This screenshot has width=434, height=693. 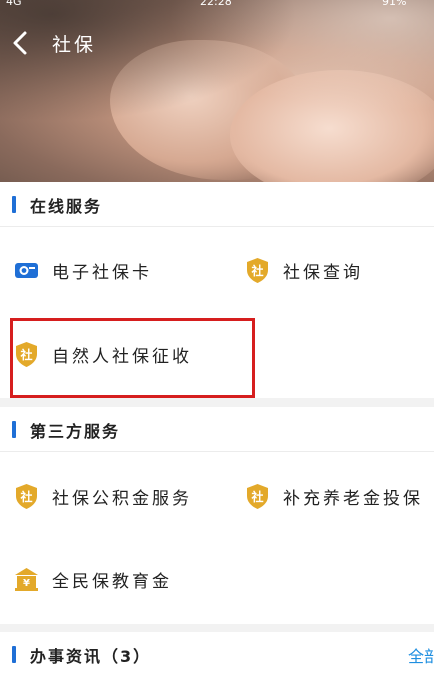 I want to click on page-title: 社保, so click(x=74, y=45).